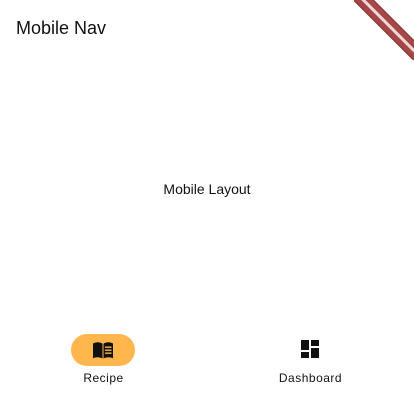  What do you see at coordinates (61, 28) in the screenshot?
I see `app-title: Mobile Nav` at bounding box center [61, 28].